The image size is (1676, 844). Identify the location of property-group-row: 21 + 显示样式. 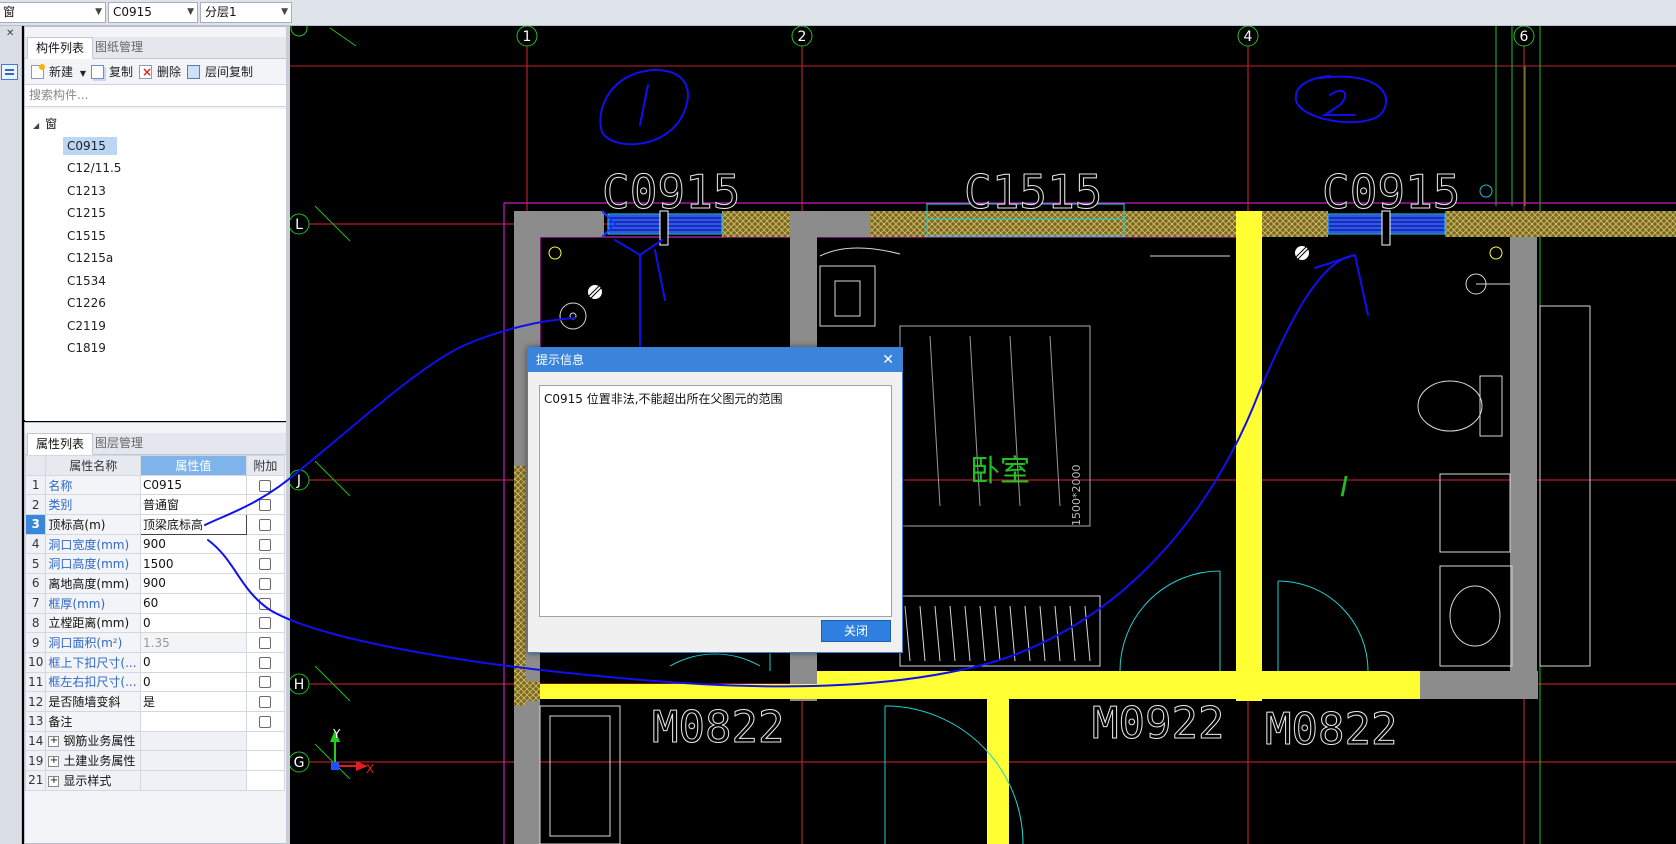
(155, 780).